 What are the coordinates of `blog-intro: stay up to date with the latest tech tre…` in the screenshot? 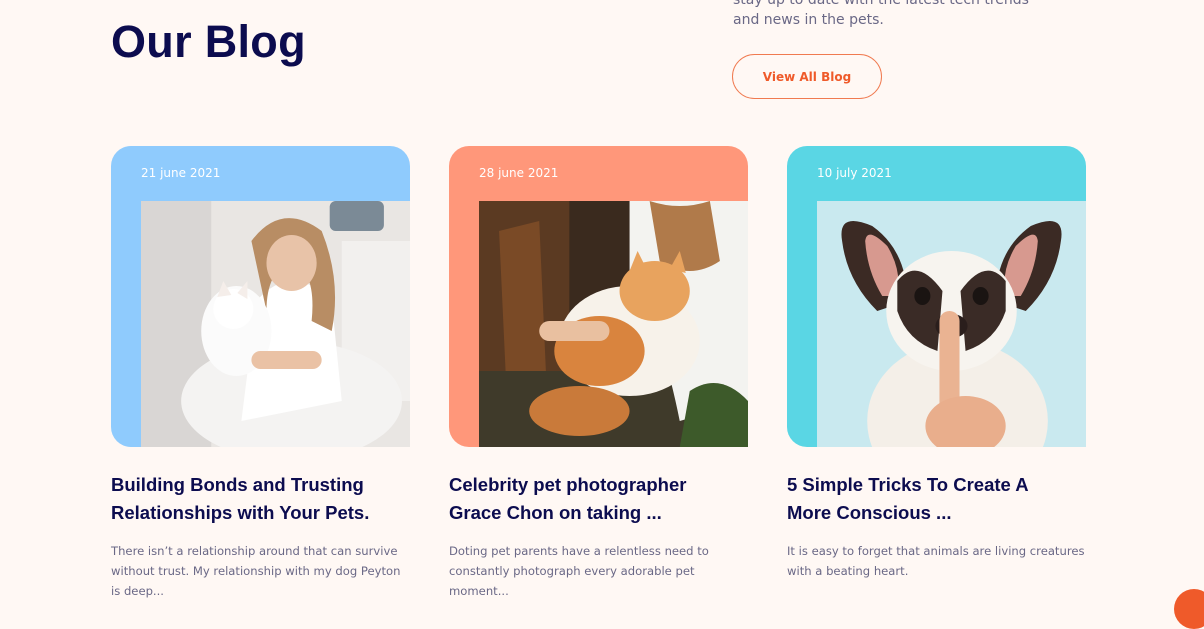 It's located at (903, 15).